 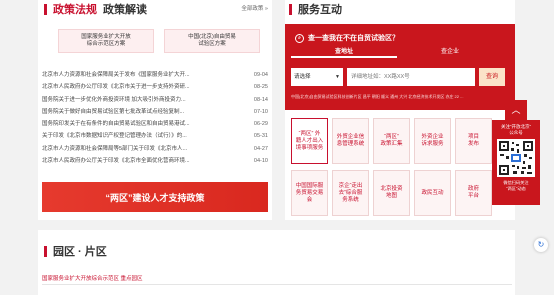 I want to click on service-tile-gov-platform: 政府 平台, so click(x=473, y=193).